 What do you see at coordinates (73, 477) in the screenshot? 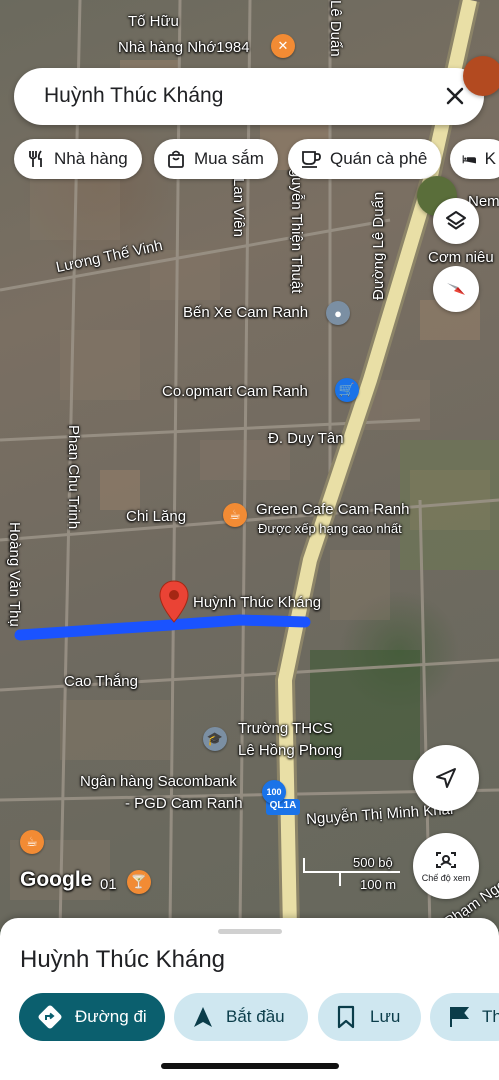
I see `map-label: Phan Chu Trinh` at bounding box center [73, 477].